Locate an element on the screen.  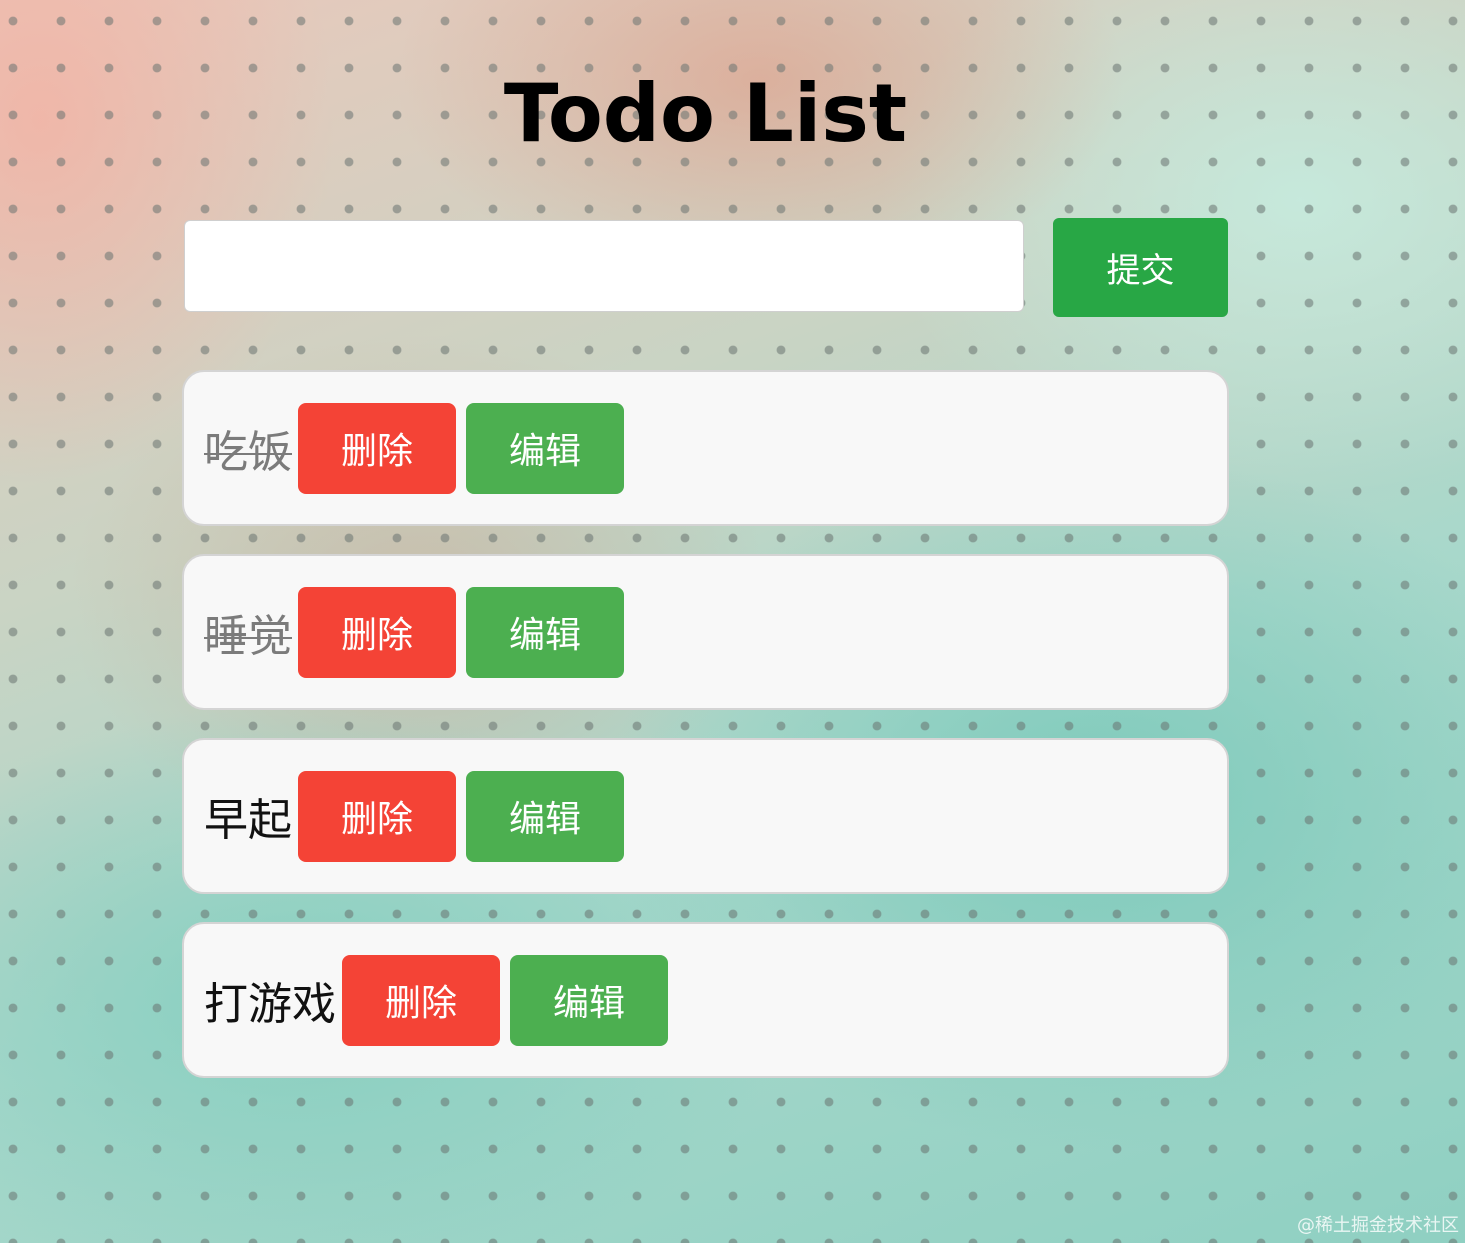
todo-item: 吃饭 删除 编辑 is located at coordinates (705, 448).